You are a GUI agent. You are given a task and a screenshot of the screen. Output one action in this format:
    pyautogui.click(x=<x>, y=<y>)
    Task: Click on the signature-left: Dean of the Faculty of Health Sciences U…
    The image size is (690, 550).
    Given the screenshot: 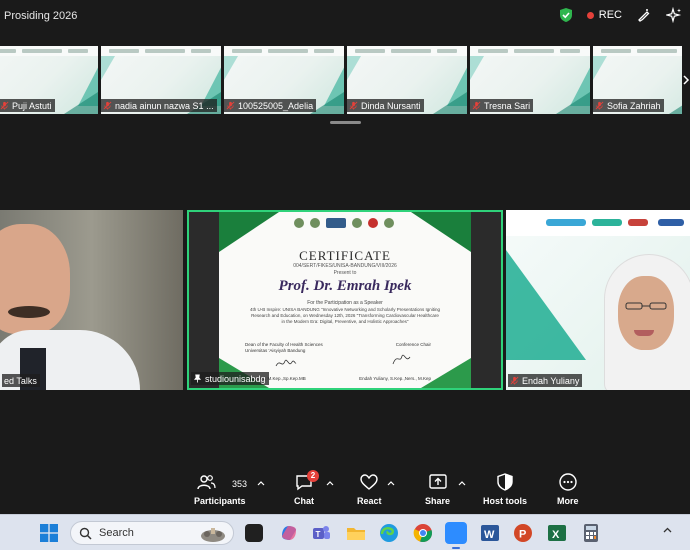 What is the action you would take?
    pyautogui.click(x=284, y=348)
    